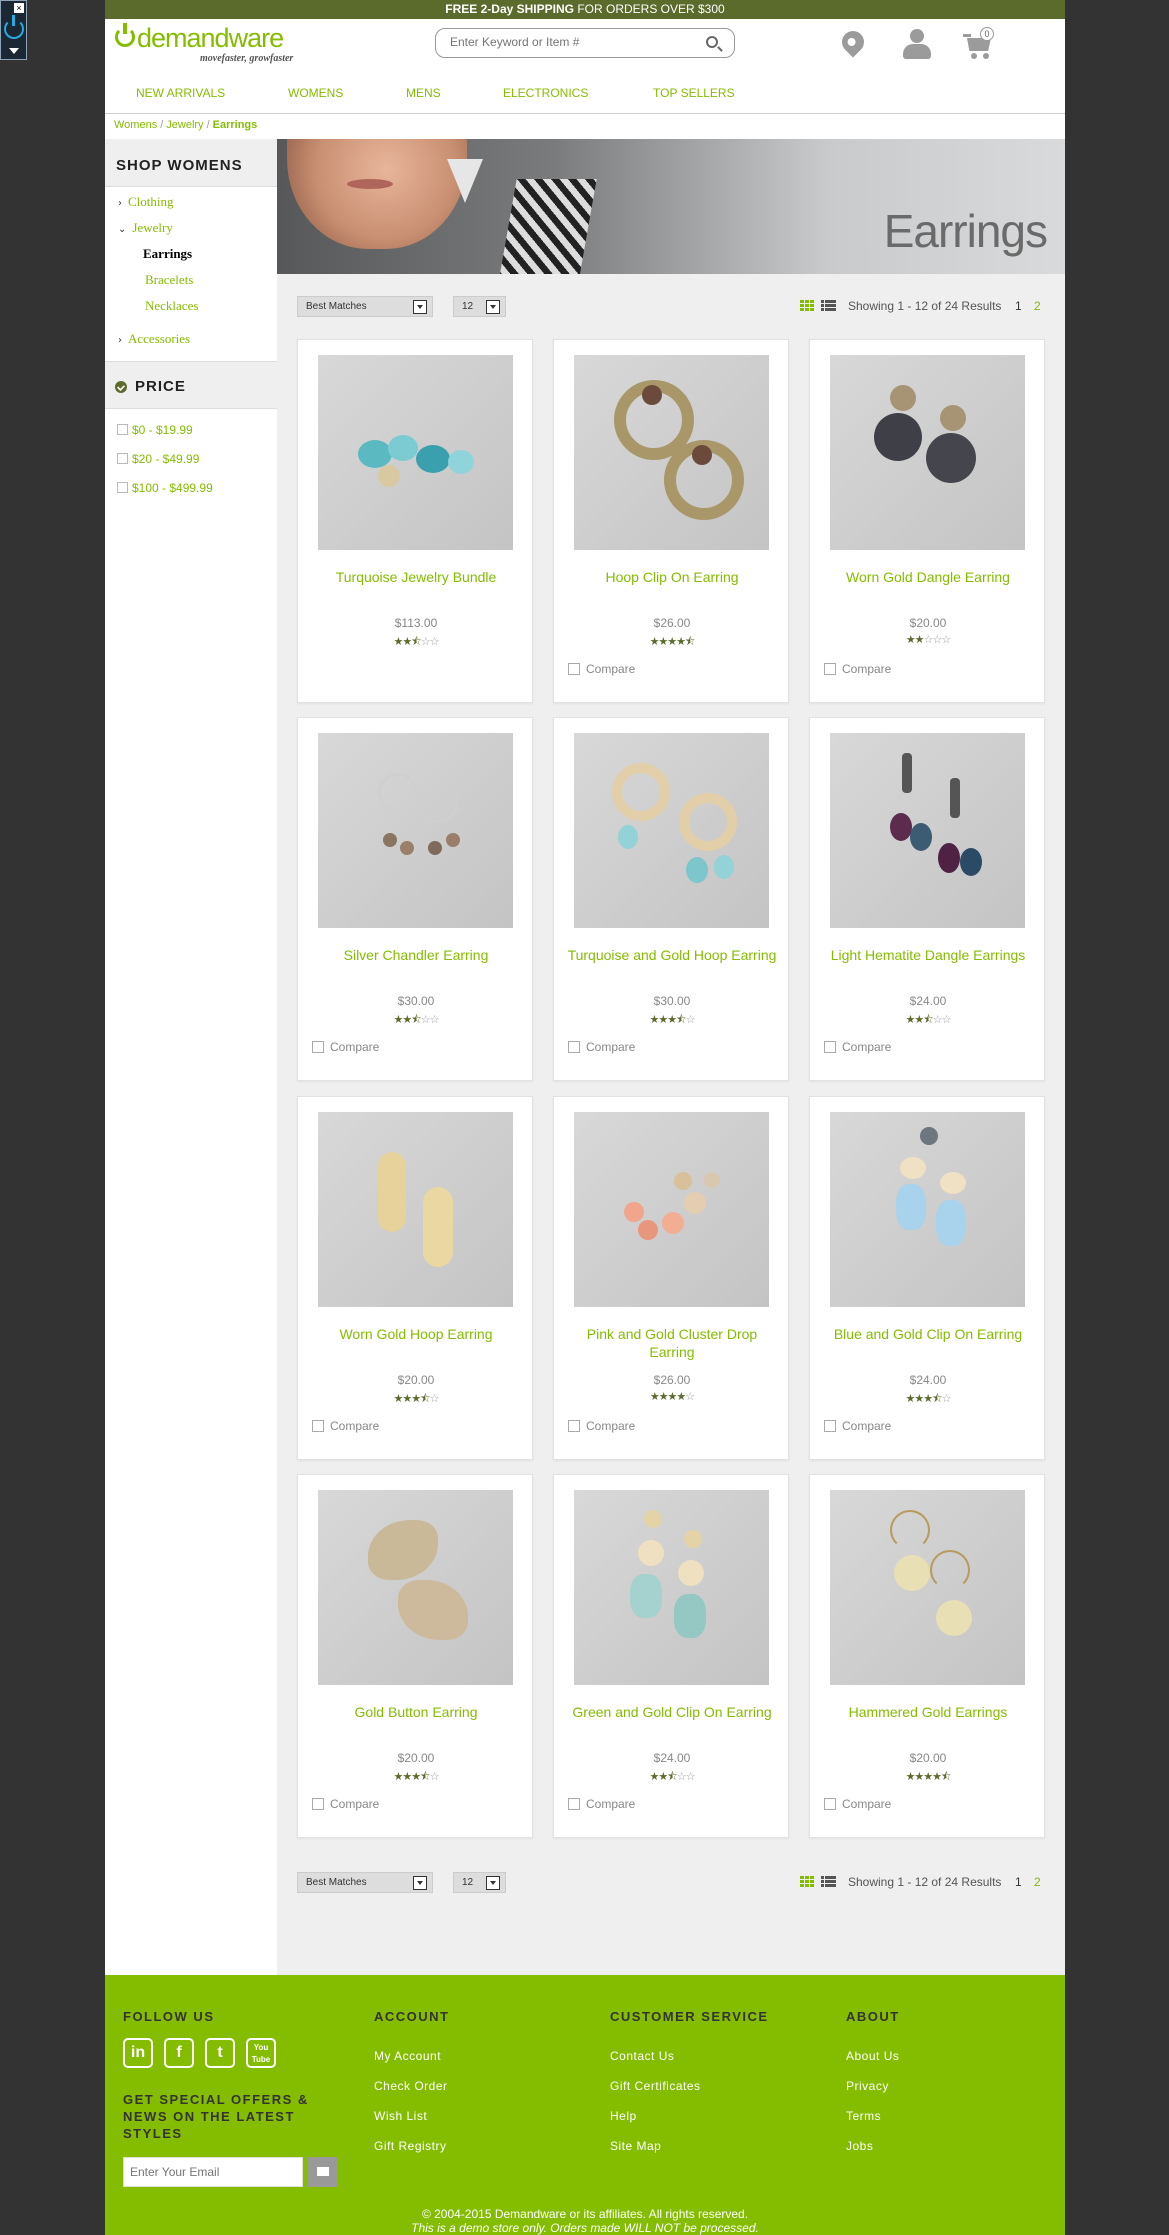  I want to click on search-input, so click(570, 42).